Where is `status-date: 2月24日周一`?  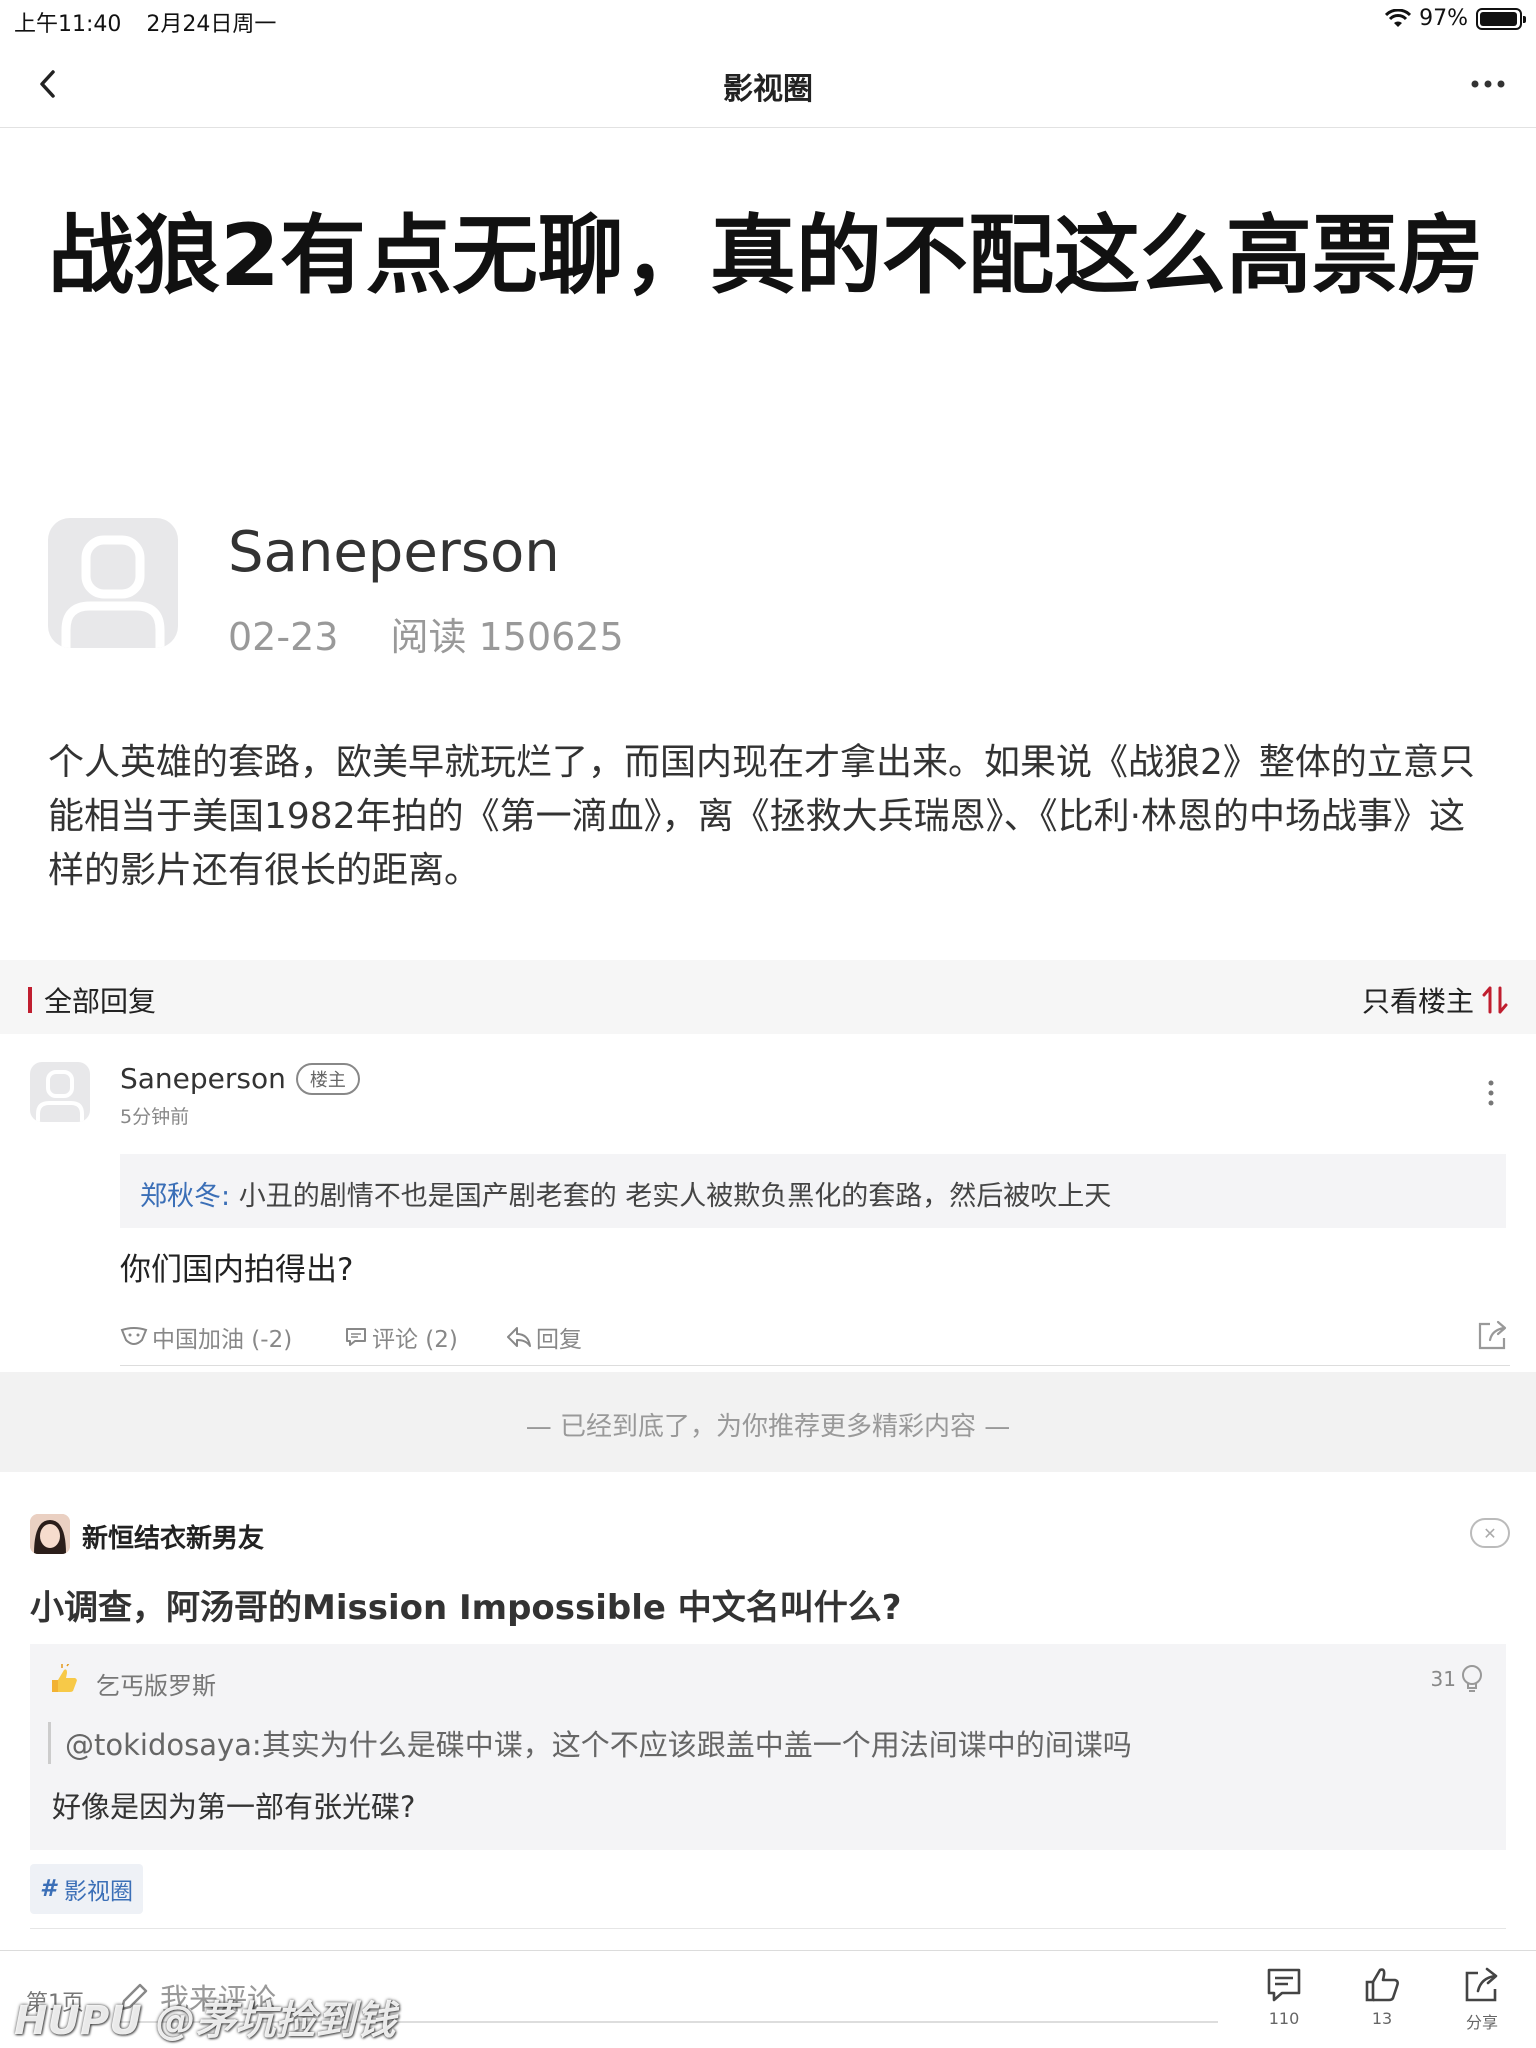
status-date: 2月24日周一 is located at coordinates (211, 24).